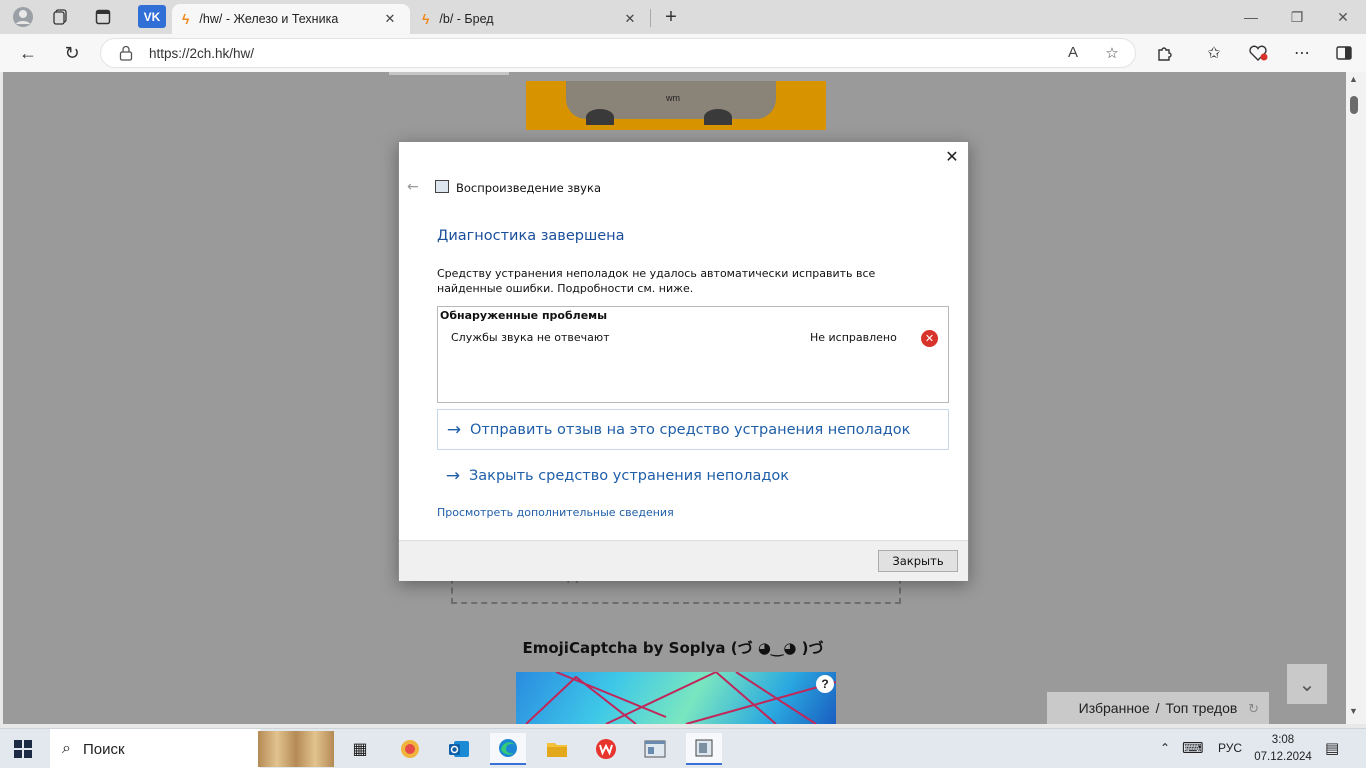 This screenshot has height=768, width=1366. I want to click on chevron-up-icon: ⌃, so click(1165, 748).